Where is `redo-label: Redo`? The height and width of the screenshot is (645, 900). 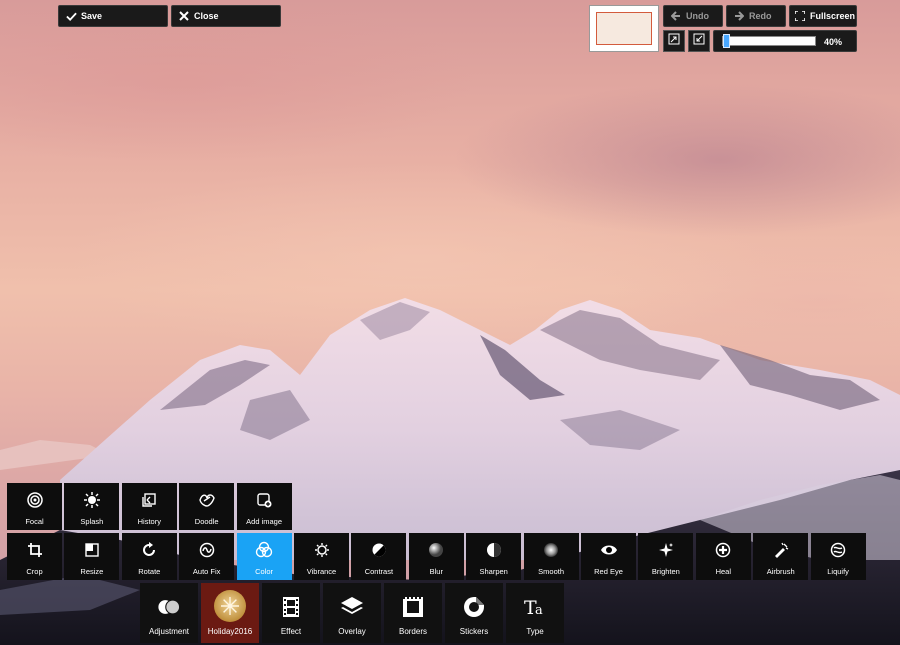 redo-label: Redo is located at coordinates (760, 16).